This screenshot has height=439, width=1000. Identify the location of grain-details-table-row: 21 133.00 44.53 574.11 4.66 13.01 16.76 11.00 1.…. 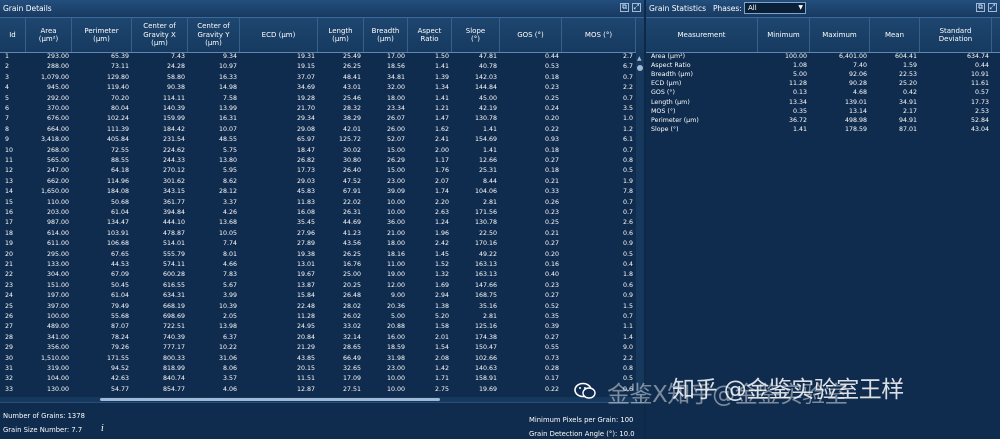
(322, 265).